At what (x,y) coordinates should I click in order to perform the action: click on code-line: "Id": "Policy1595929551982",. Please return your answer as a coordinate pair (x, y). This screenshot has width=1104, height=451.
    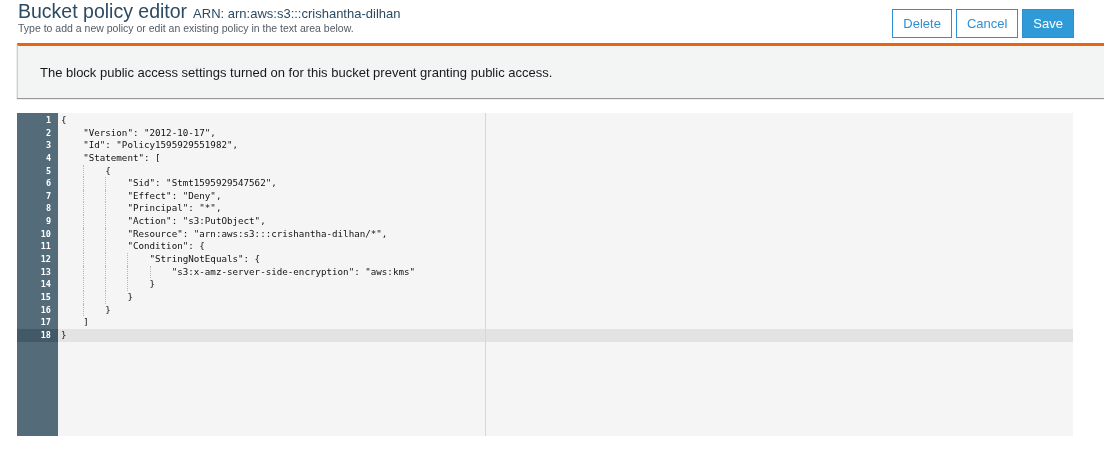
    Looking at the image, I should click on (160, 145).